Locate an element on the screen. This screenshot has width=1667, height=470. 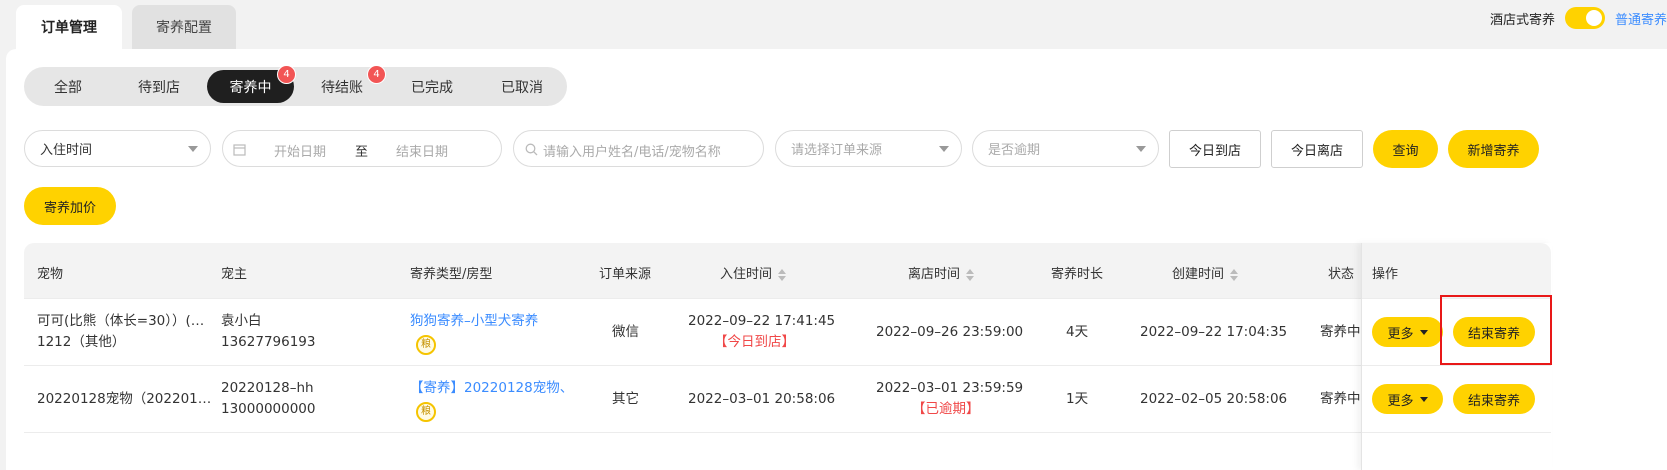
boarding-duration: 1天 is located at coordinates (1077, 399).